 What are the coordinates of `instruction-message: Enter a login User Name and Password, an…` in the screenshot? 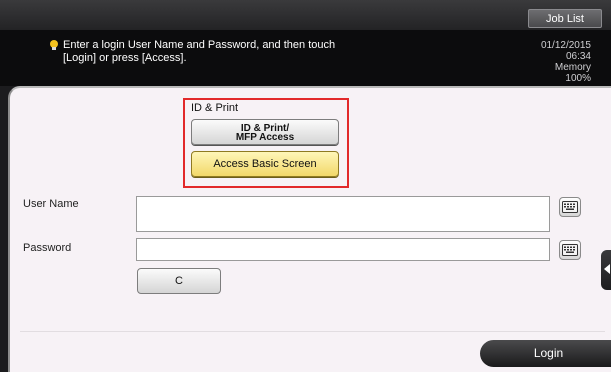 It's located at (199, 51).